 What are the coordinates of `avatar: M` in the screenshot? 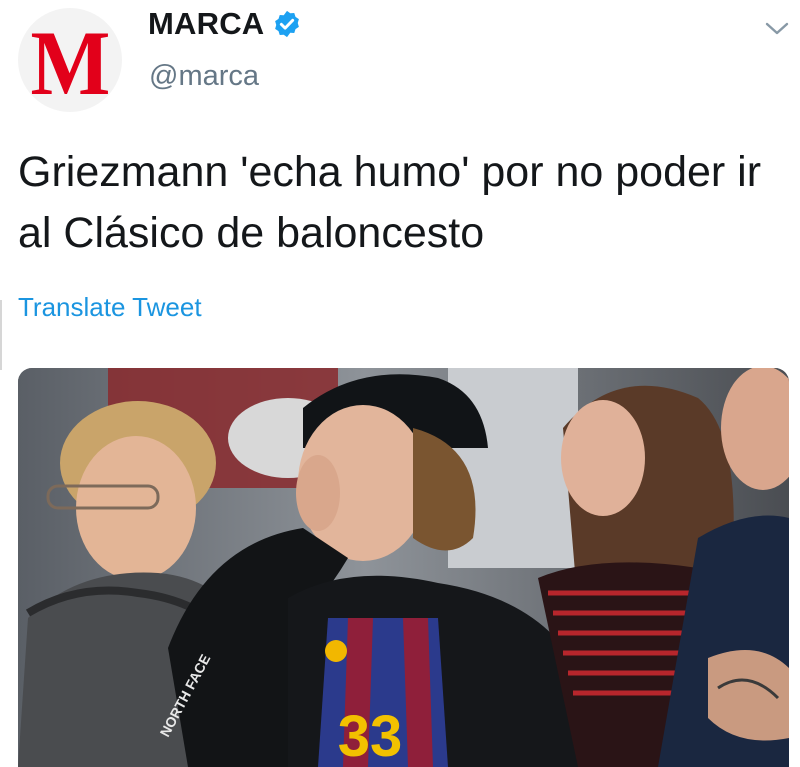 It's located at (70, 60).